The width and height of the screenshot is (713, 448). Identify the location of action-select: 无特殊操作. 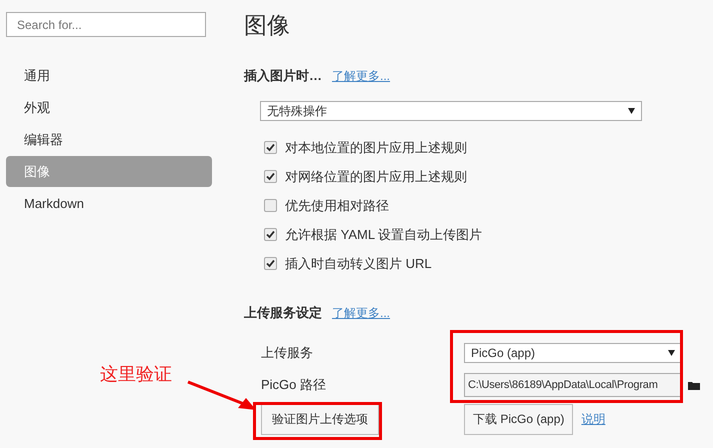
(451, 111).